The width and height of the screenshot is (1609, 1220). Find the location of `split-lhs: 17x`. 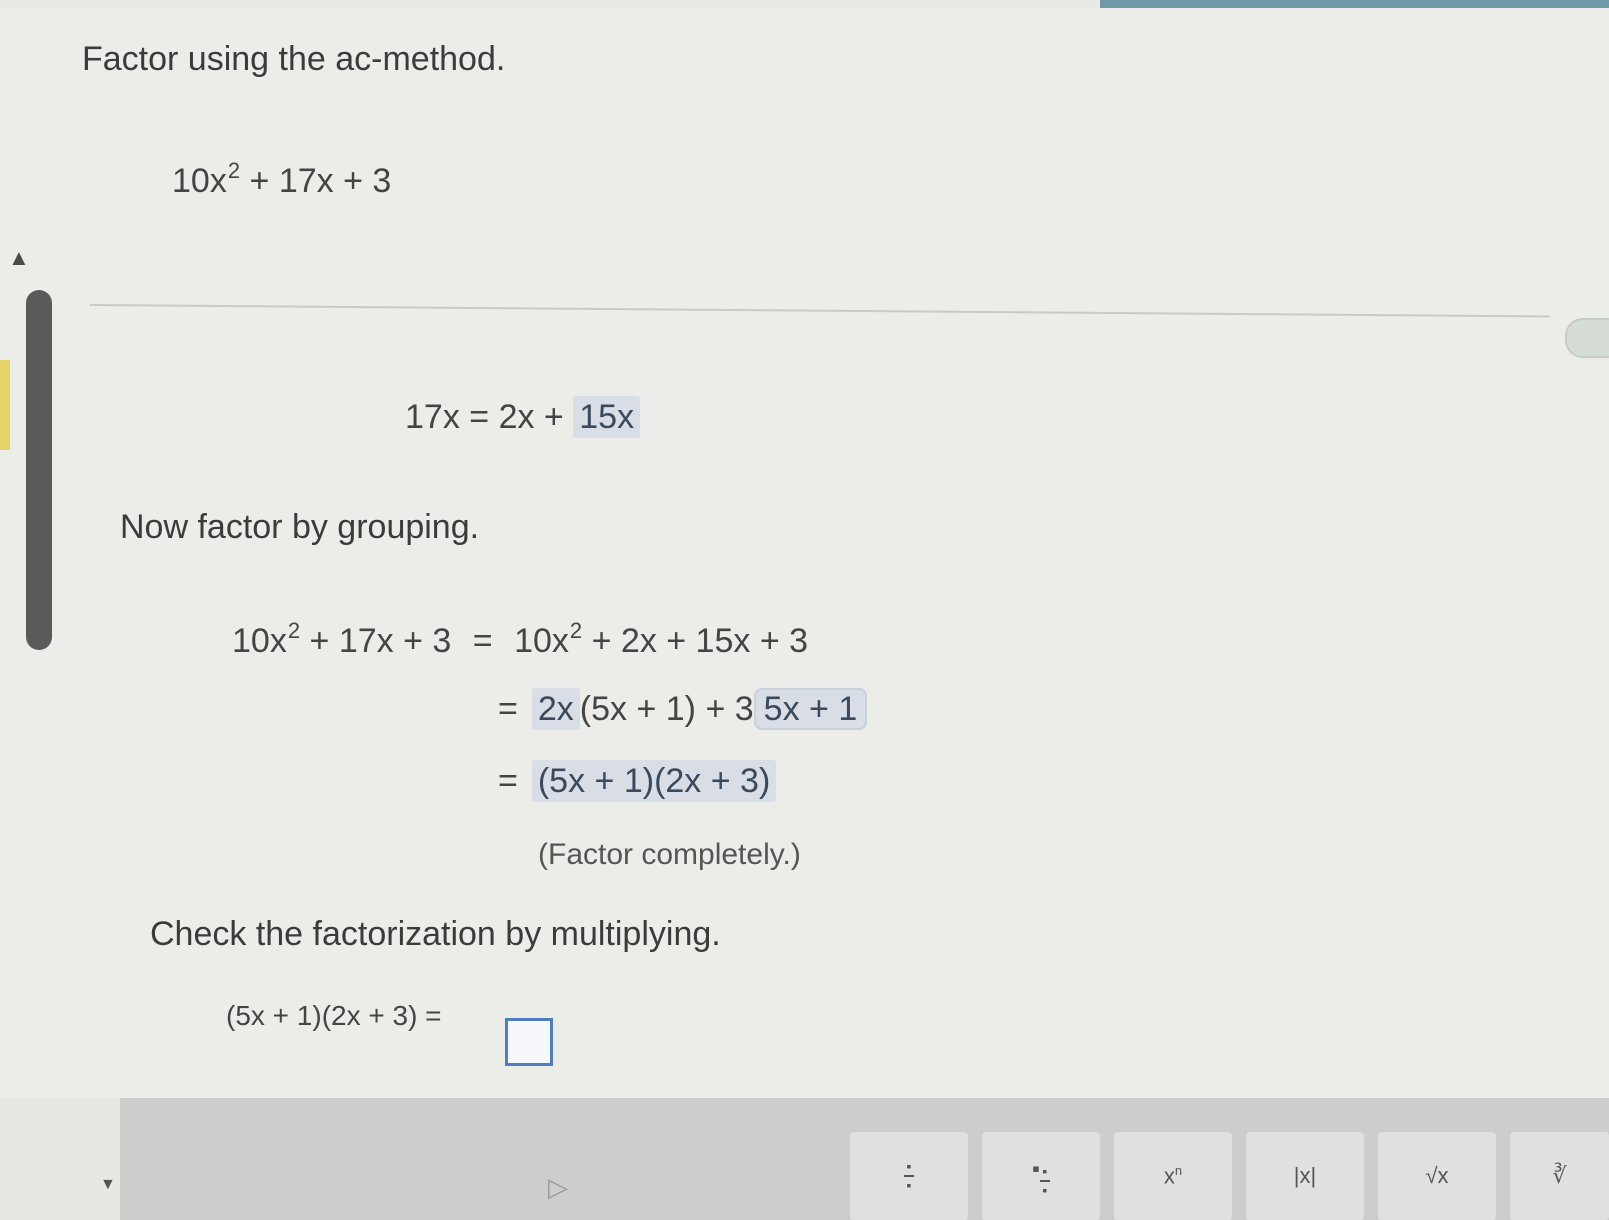

split-lhs: 17x is located at coordinates (432, 417).